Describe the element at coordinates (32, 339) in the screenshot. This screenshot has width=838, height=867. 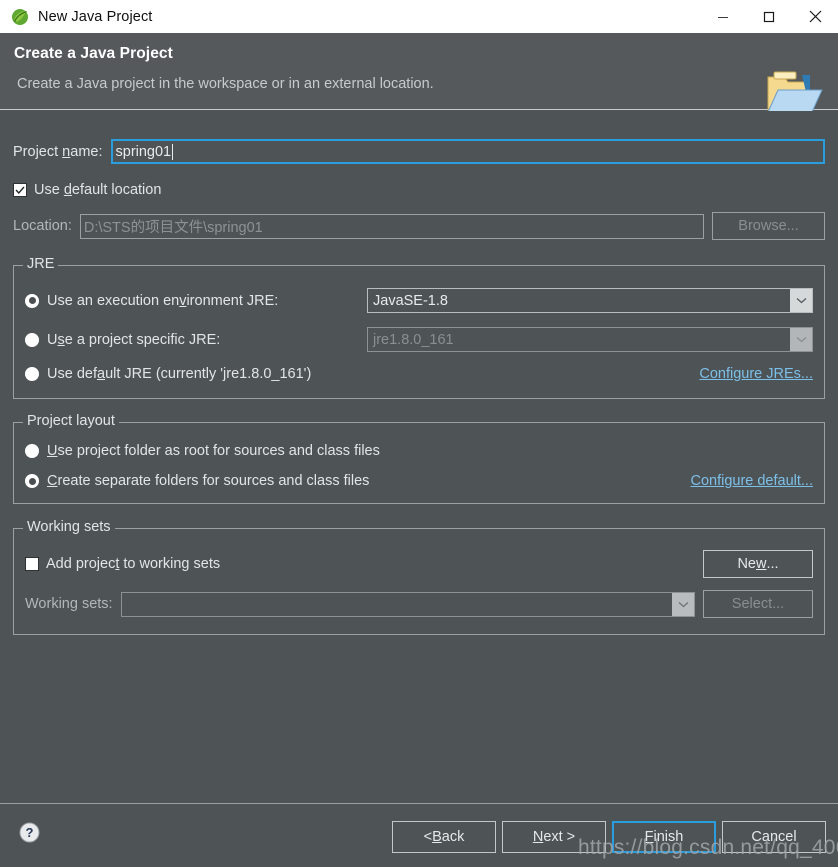
I see `jre-specific-radio` at that location.